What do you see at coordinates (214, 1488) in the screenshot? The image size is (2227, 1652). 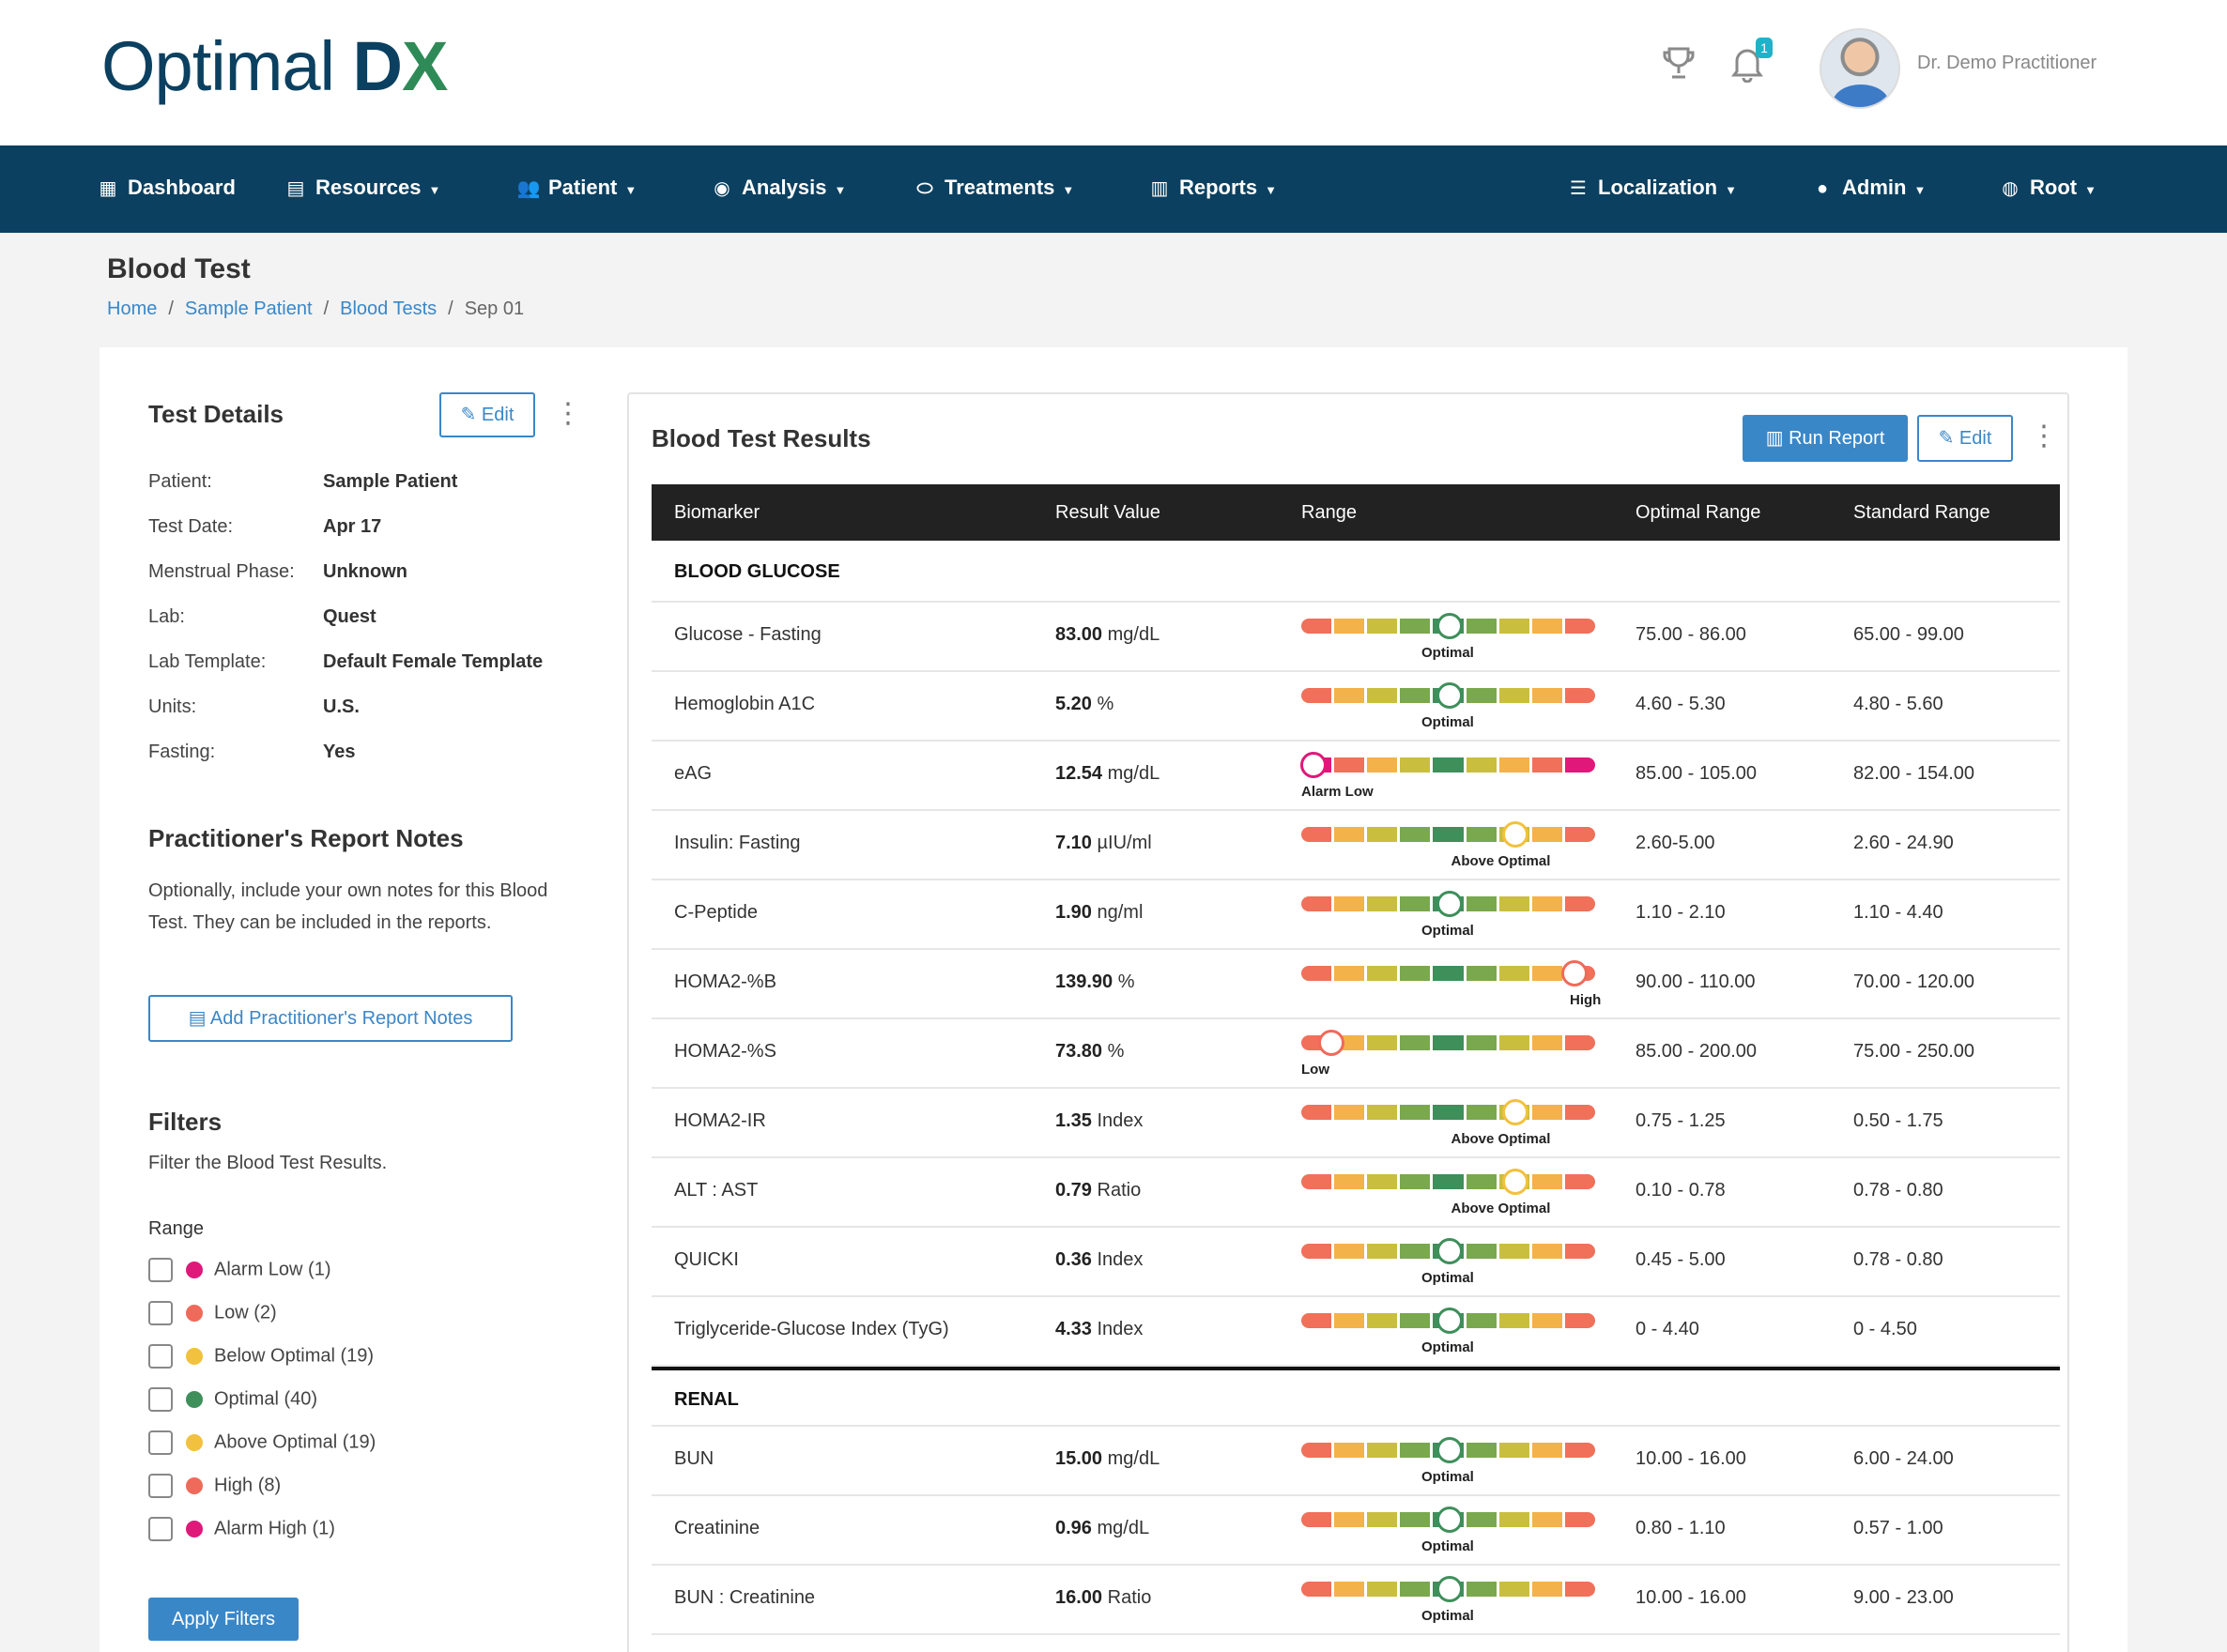 I see `range-filter-option: High (8)` at bounding box center [214, 1488].